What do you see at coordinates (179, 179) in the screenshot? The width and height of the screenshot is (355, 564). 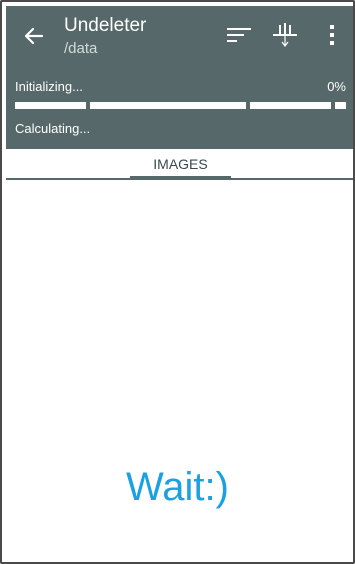 I see `tab-divider` at bounding box center [179, 179].